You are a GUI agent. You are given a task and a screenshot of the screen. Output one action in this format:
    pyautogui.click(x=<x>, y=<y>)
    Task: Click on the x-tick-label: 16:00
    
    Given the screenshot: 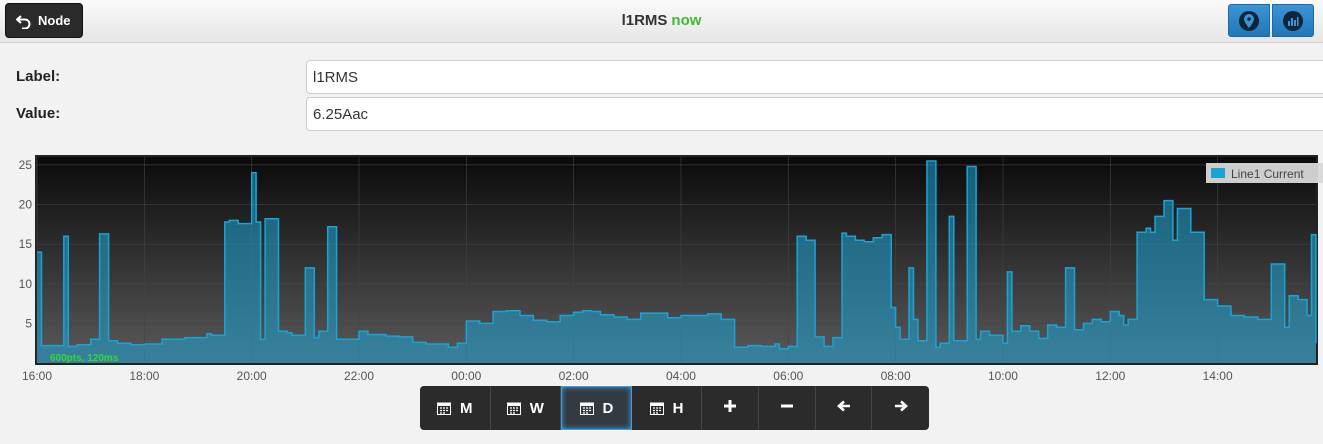 What is the action you would take?
    pyautogui.click(x=37, y=376)
    